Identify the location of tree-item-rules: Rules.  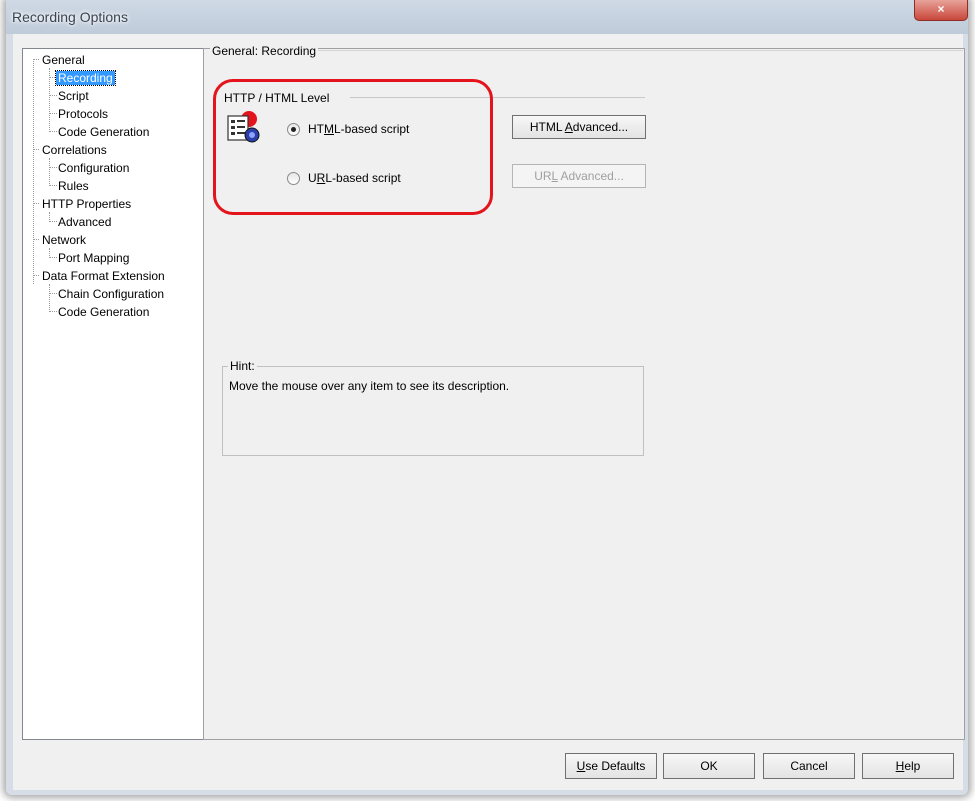
(73, 186).